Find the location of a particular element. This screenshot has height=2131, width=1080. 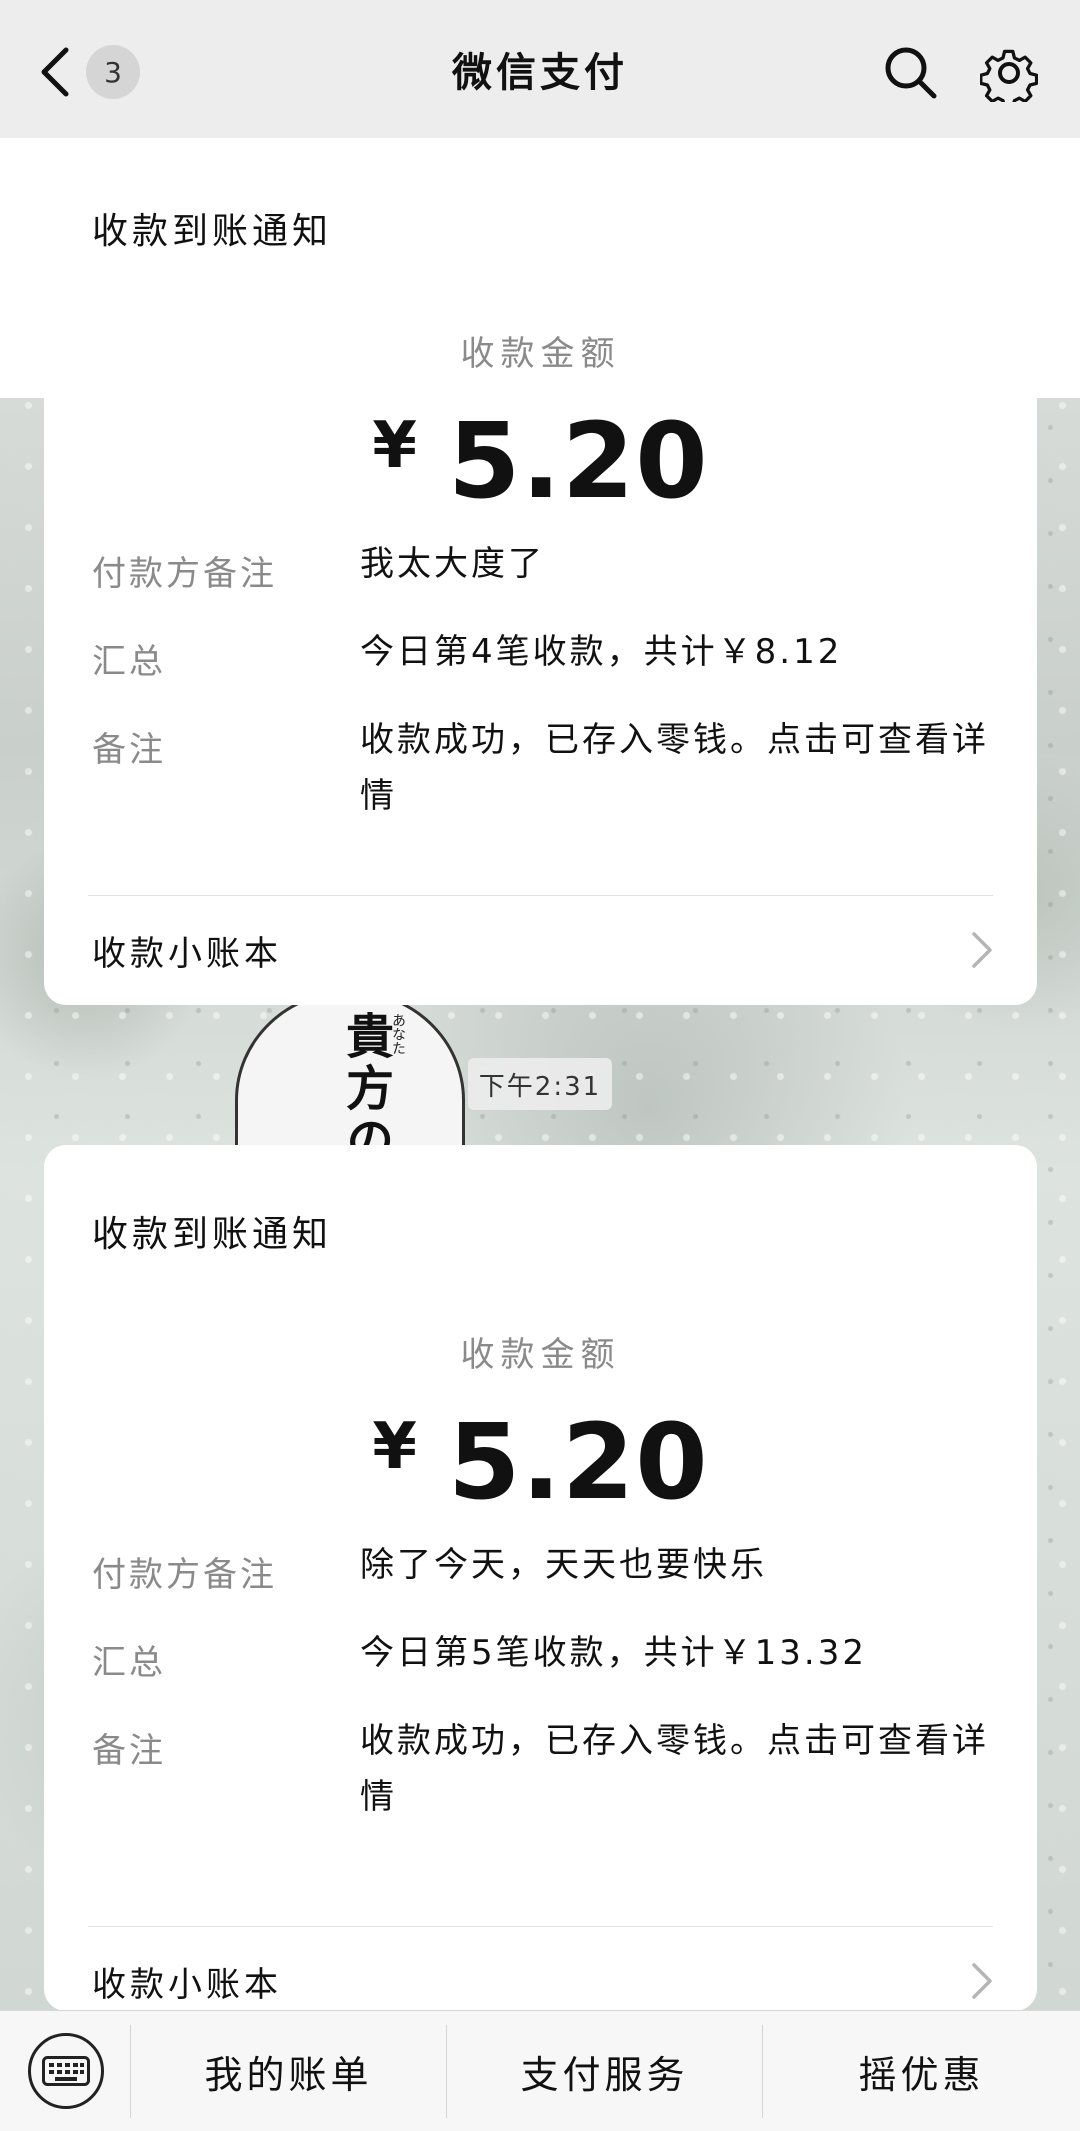

bubble-ruby: あなた is located at coordinates (398, 1034).